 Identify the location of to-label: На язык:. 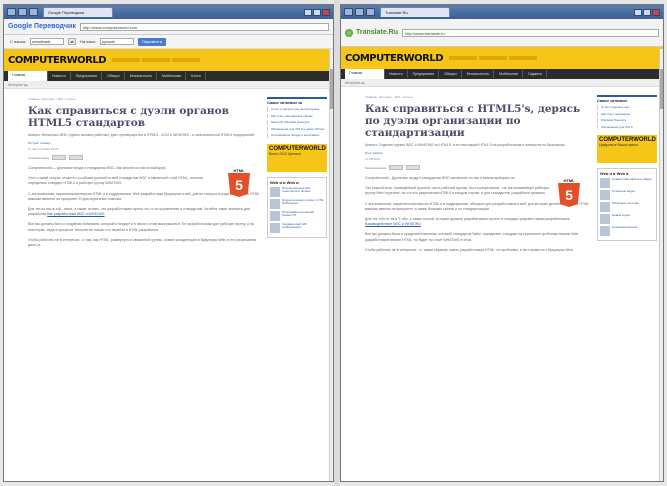
(88, 41).